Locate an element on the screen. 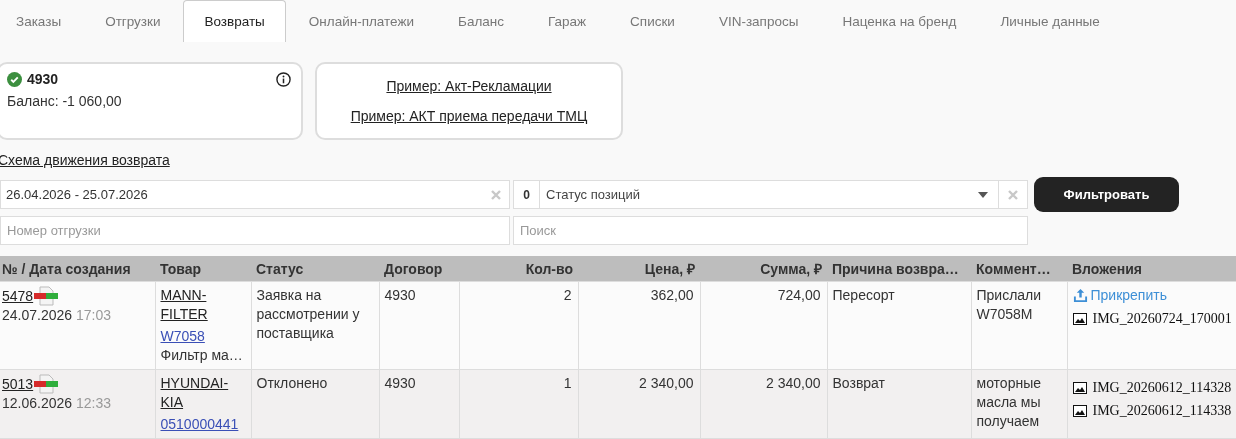 This screenshot has width=1236, height=439. column-header: Товар is located at coordinates (203, 269).